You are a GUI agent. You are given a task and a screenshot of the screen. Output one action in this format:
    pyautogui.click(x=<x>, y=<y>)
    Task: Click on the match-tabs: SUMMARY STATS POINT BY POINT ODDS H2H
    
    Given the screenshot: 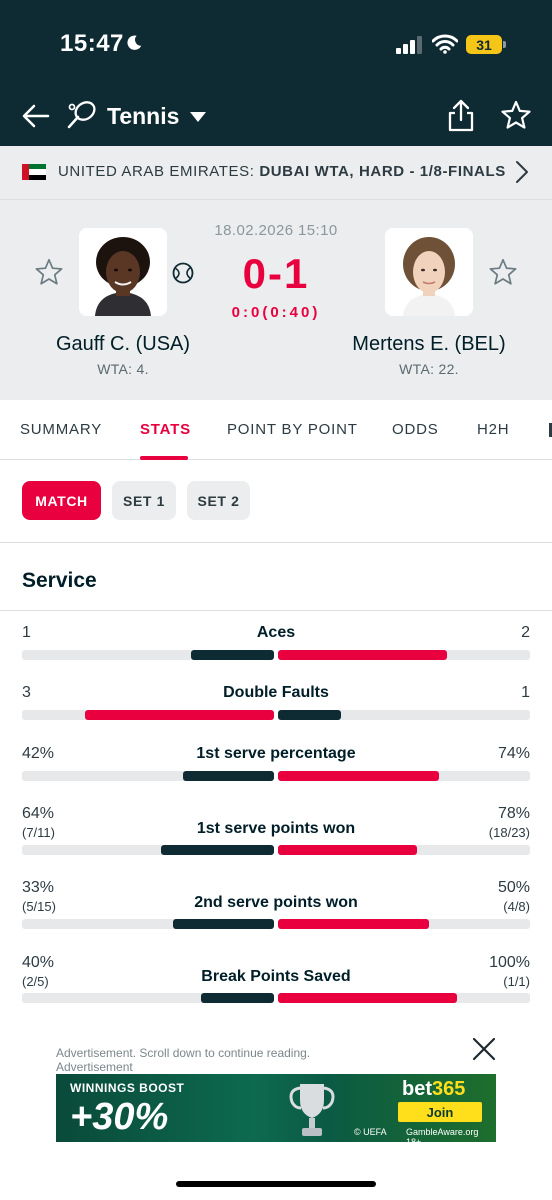 What is the action you would take?
    pyautogui.click(x=276, y=430)
    